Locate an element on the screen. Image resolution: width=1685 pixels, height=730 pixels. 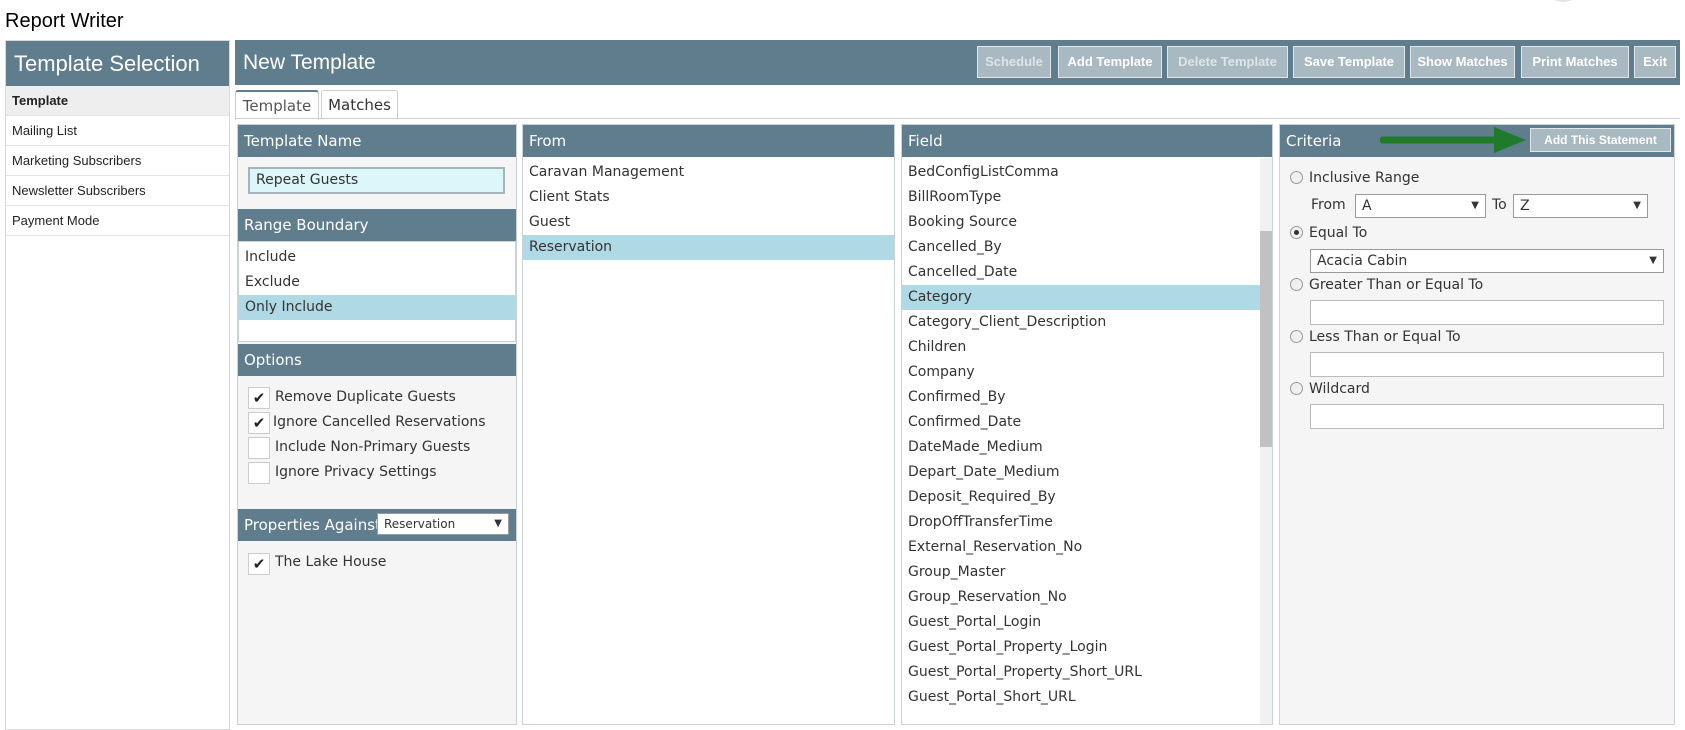
range-from-value: A is located at coordinates (1367, 206).